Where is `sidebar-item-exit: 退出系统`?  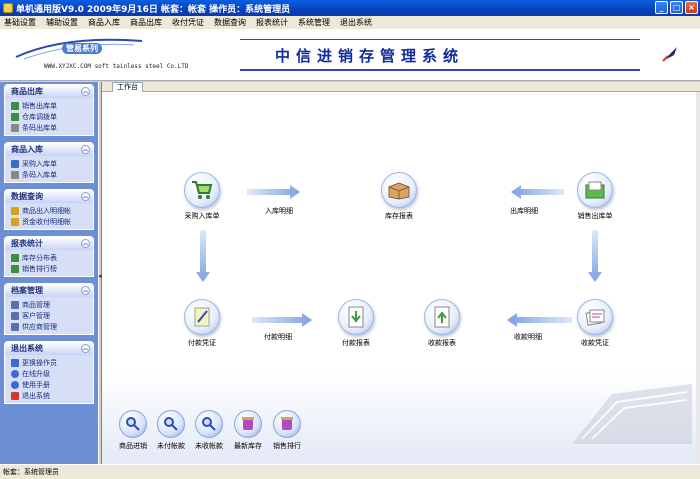 sidebar-item-exit: 退出系统 is located at coordinates (52, 395).